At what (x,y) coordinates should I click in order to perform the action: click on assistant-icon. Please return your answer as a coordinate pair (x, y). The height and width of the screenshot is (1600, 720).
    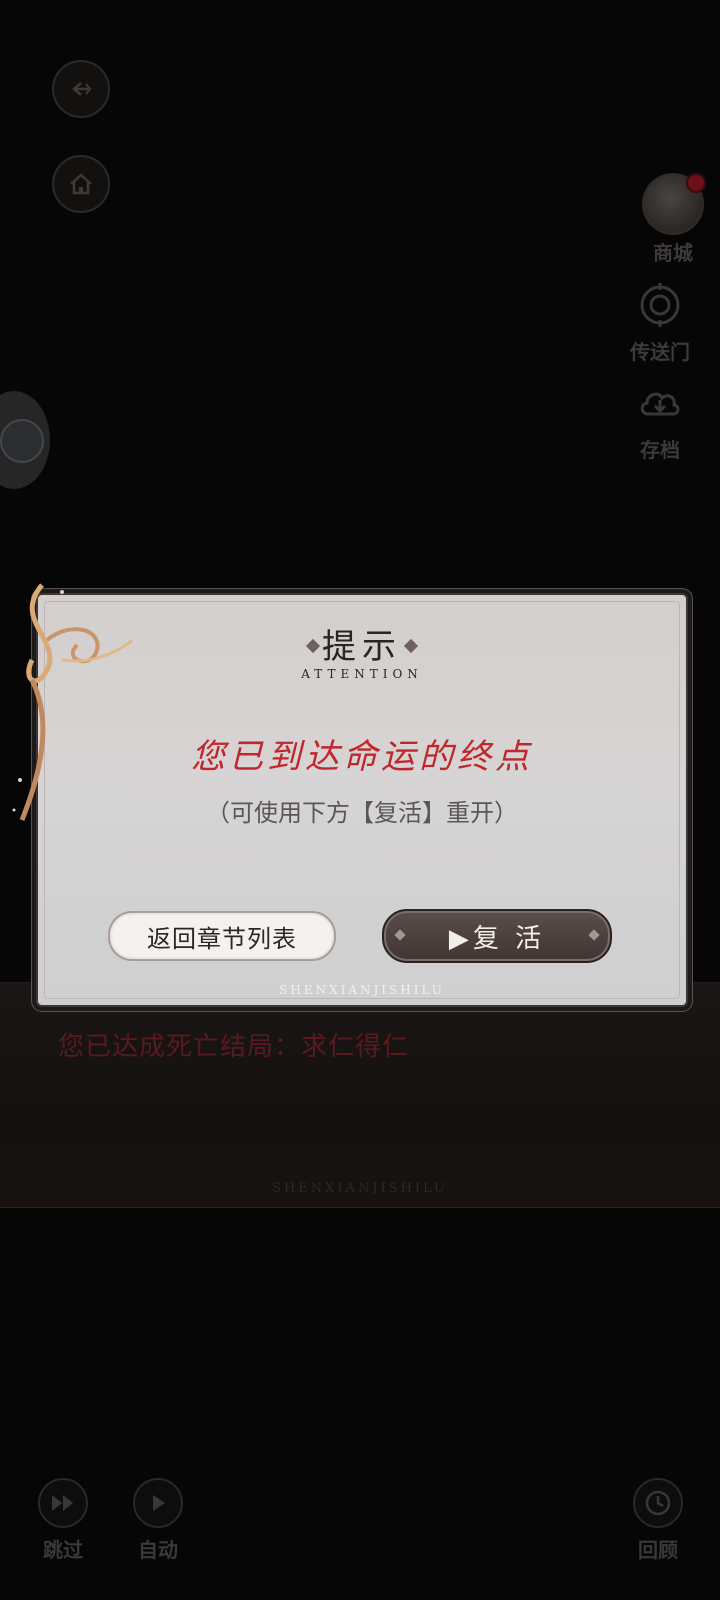
    Looking at the image, I should click on (22, 441).